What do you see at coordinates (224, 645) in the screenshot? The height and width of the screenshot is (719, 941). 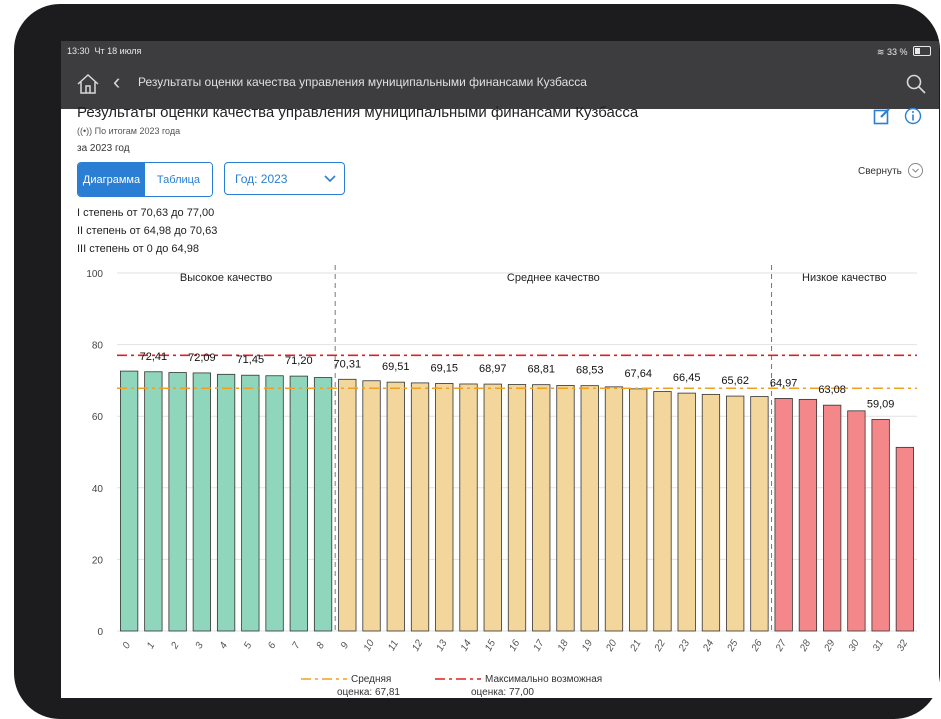 I see `x-tick-label: 4` at bounding box center [224, 645].